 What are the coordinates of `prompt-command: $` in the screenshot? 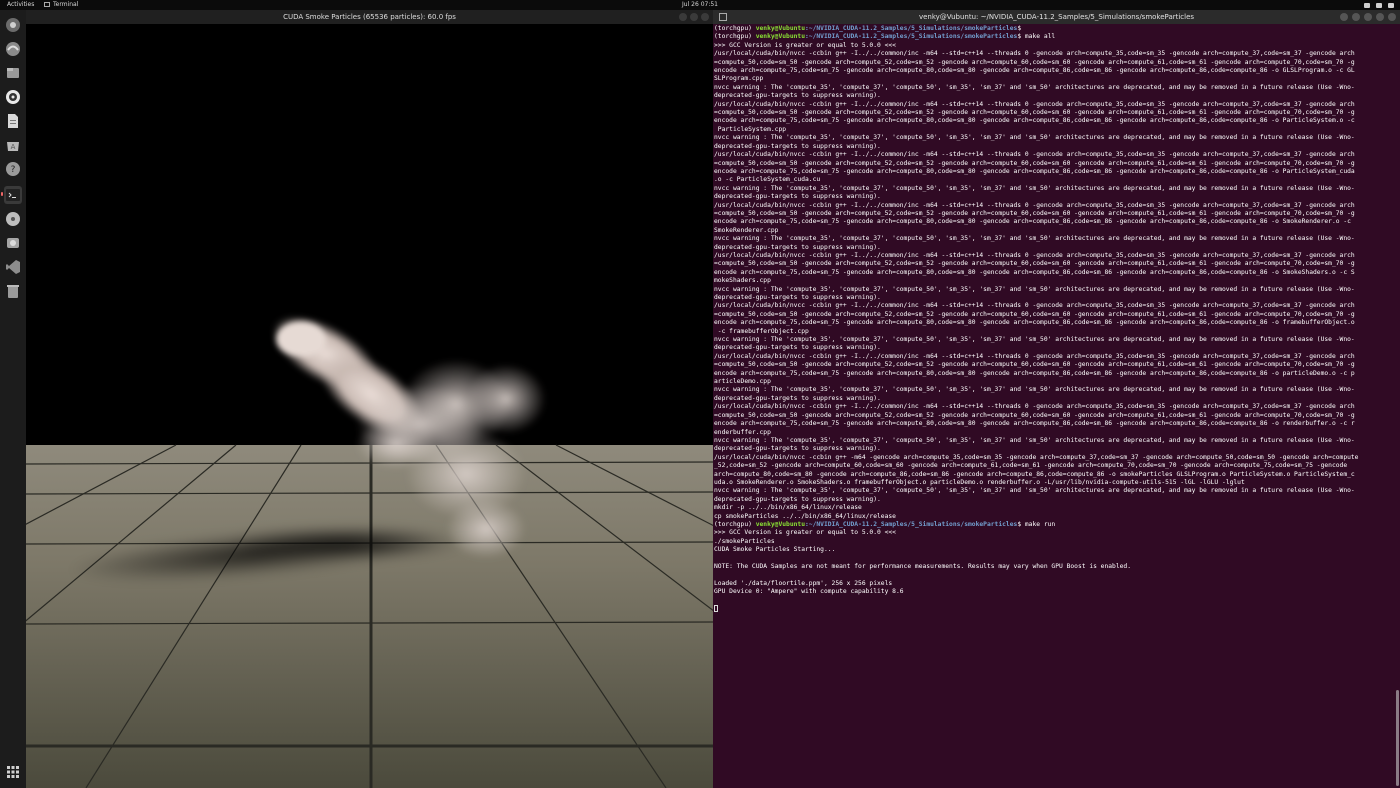 It's located at (1021, 28).